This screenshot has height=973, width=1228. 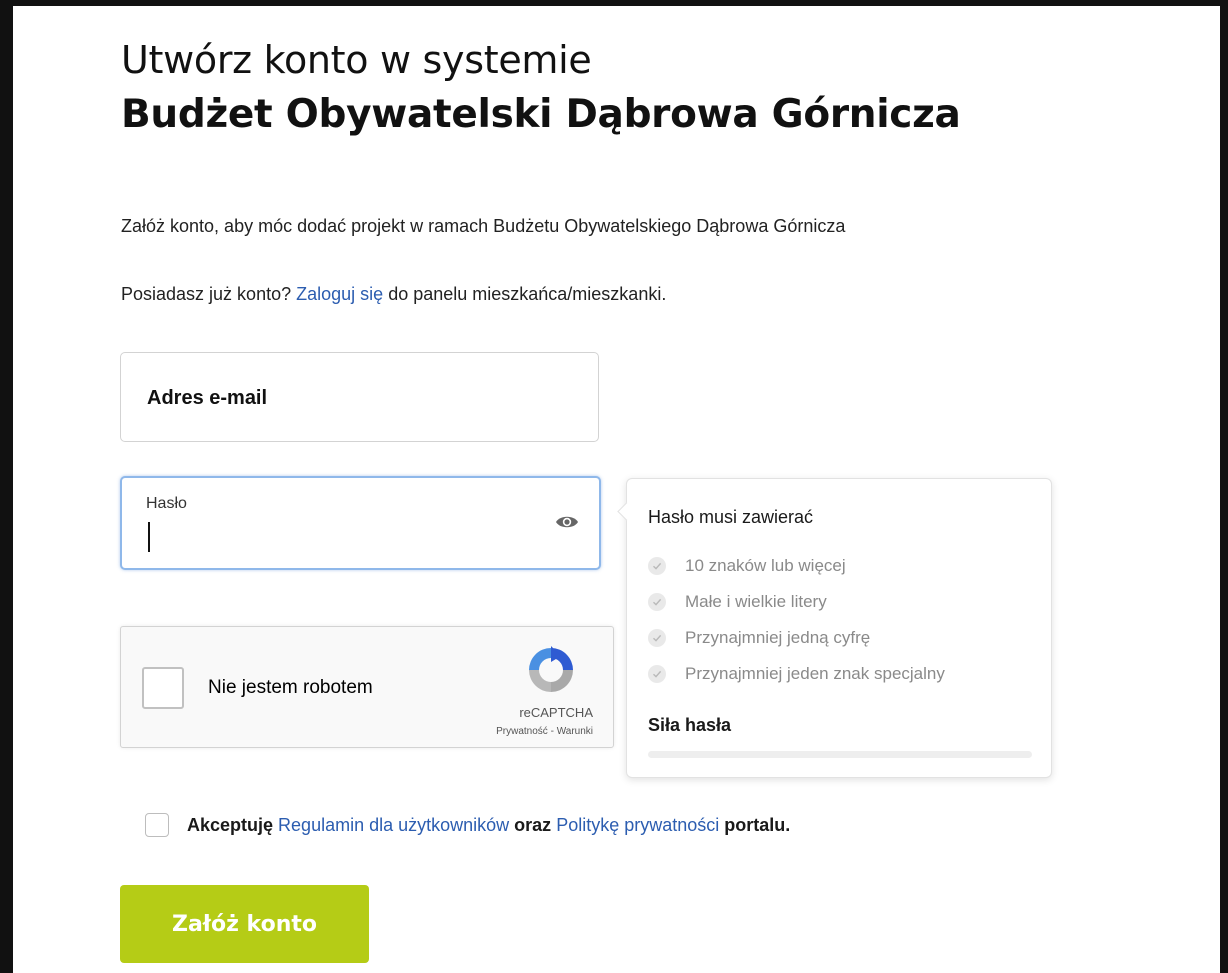 What do you see at coordinates (244, 924) in the screenshot?
I see `create-account-button: Załóż konto` at bounding box center [244, 924].